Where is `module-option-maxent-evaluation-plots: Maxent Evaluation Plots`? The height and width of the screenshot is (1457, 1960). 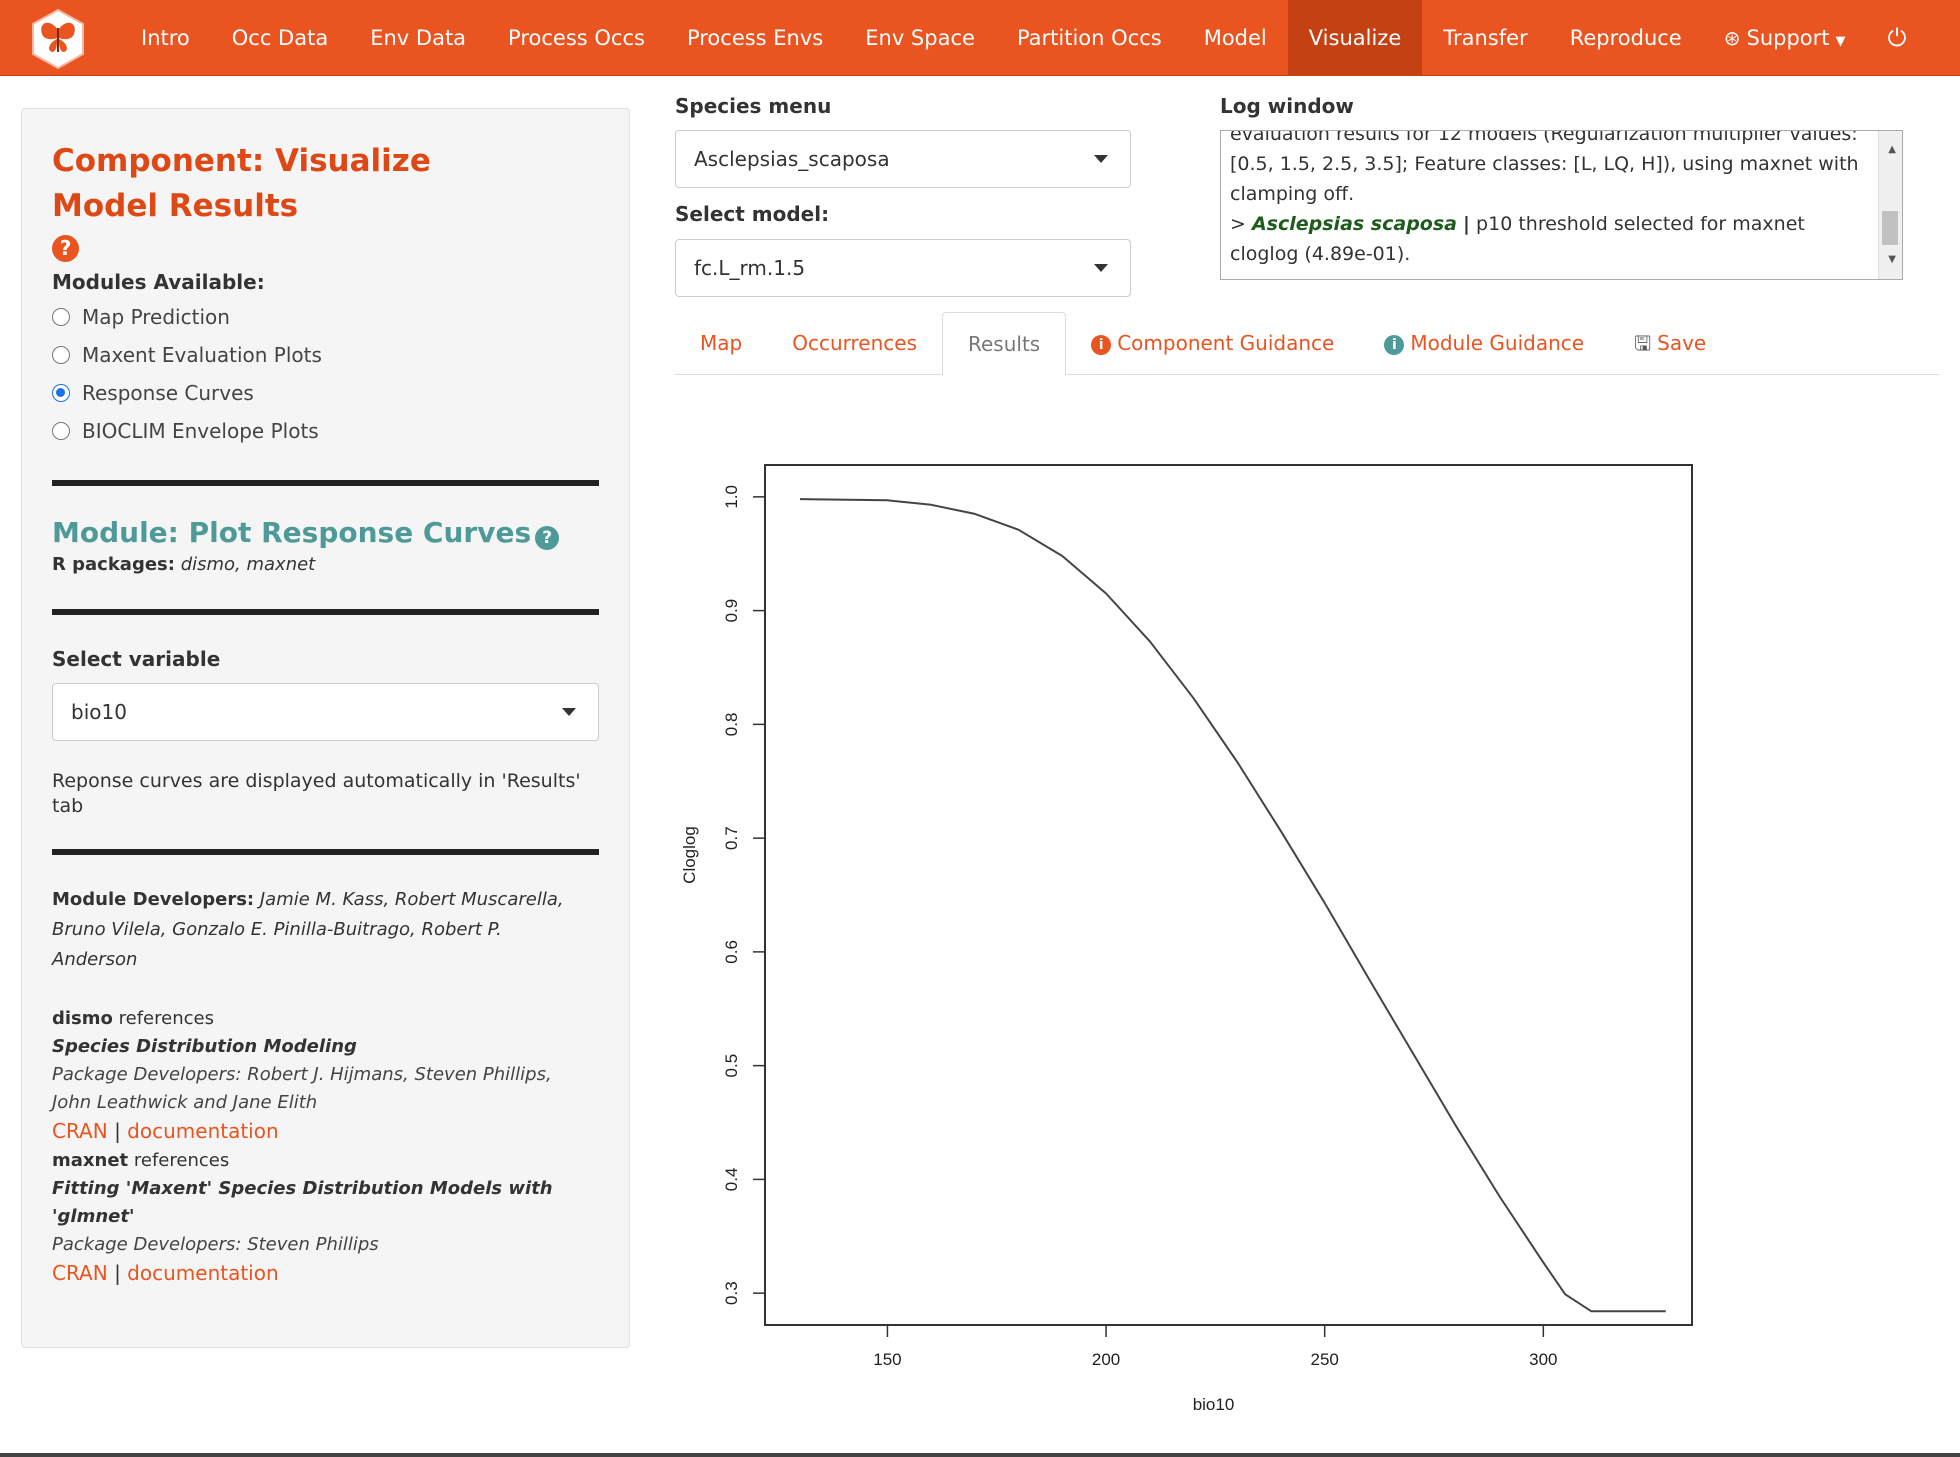 module-option-maxent-evaluation-plots: Maxent Evaluation Plots is located at coordinates (325, 355).